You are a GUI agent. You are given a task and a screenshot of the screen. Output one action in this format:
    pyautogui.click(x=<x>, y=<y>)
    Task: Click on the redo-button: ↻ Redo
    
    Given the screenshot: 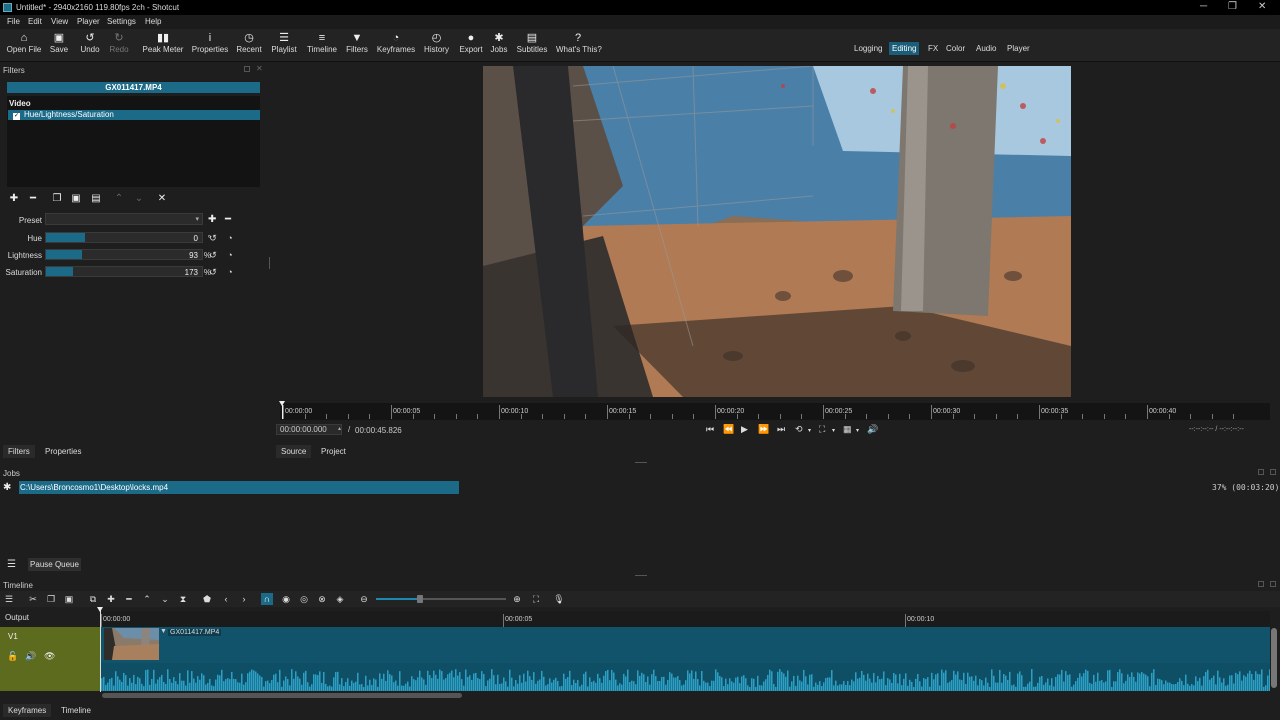 What is the action you would take?
    pyautogui.click(x=119, y=42)
    